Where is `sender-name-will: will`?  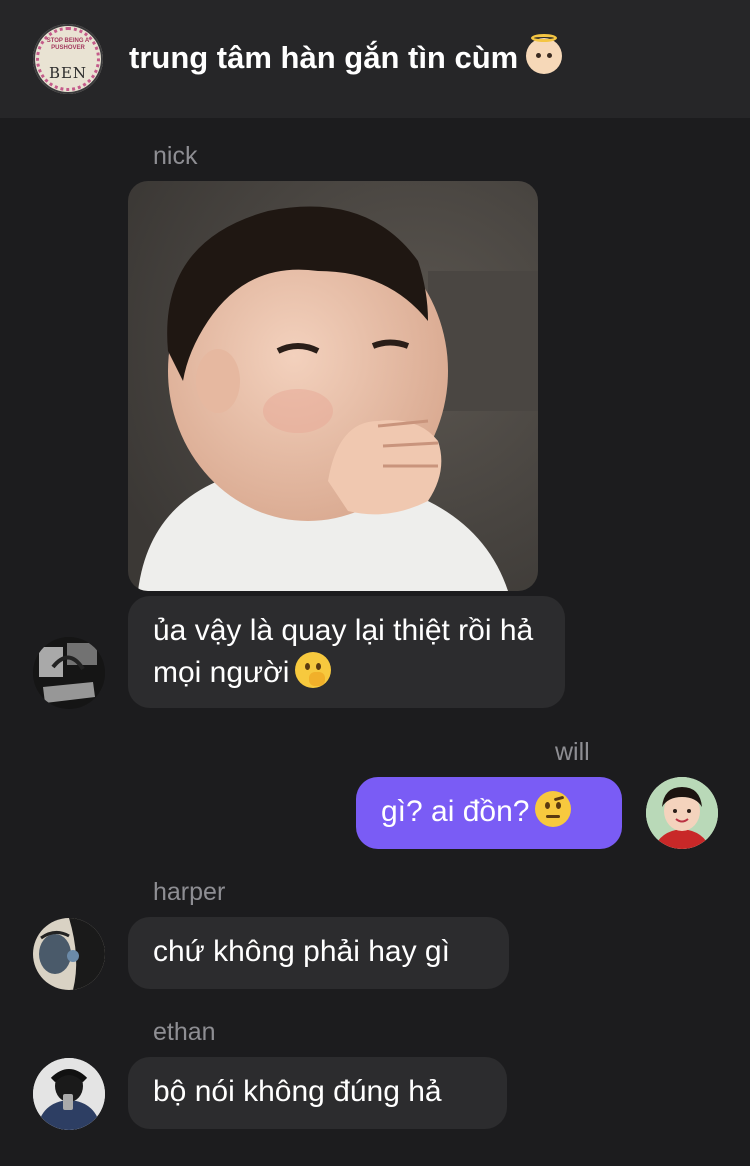 sender-name-will: will is located at coordinates (572, 752).